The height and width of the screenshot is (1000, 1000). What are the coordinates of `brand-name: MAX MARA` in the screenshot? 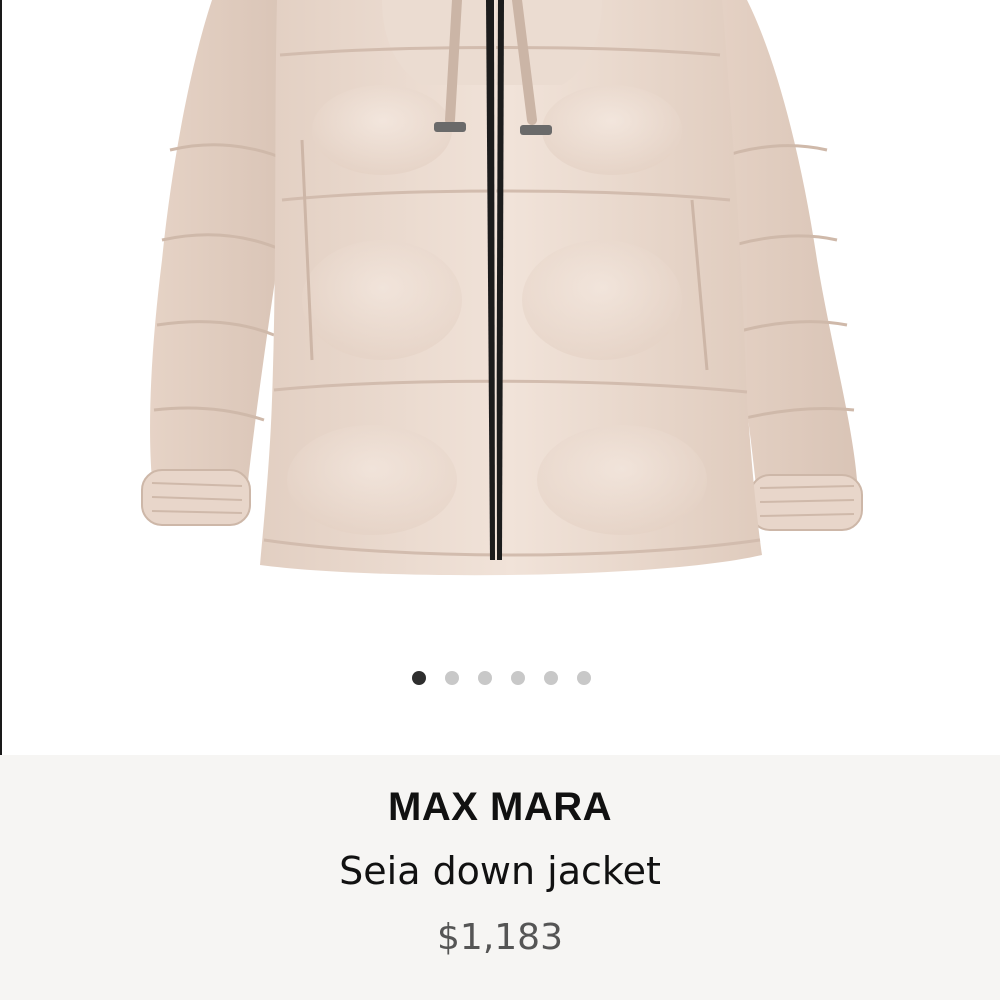 It's located at (500, 807).